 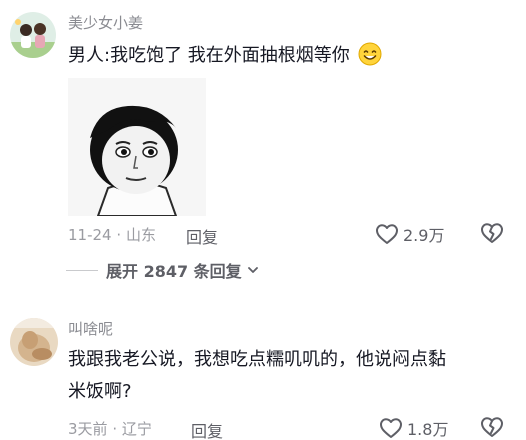 I want to click on comment-date: 11-24, so click(x=90, y=235).